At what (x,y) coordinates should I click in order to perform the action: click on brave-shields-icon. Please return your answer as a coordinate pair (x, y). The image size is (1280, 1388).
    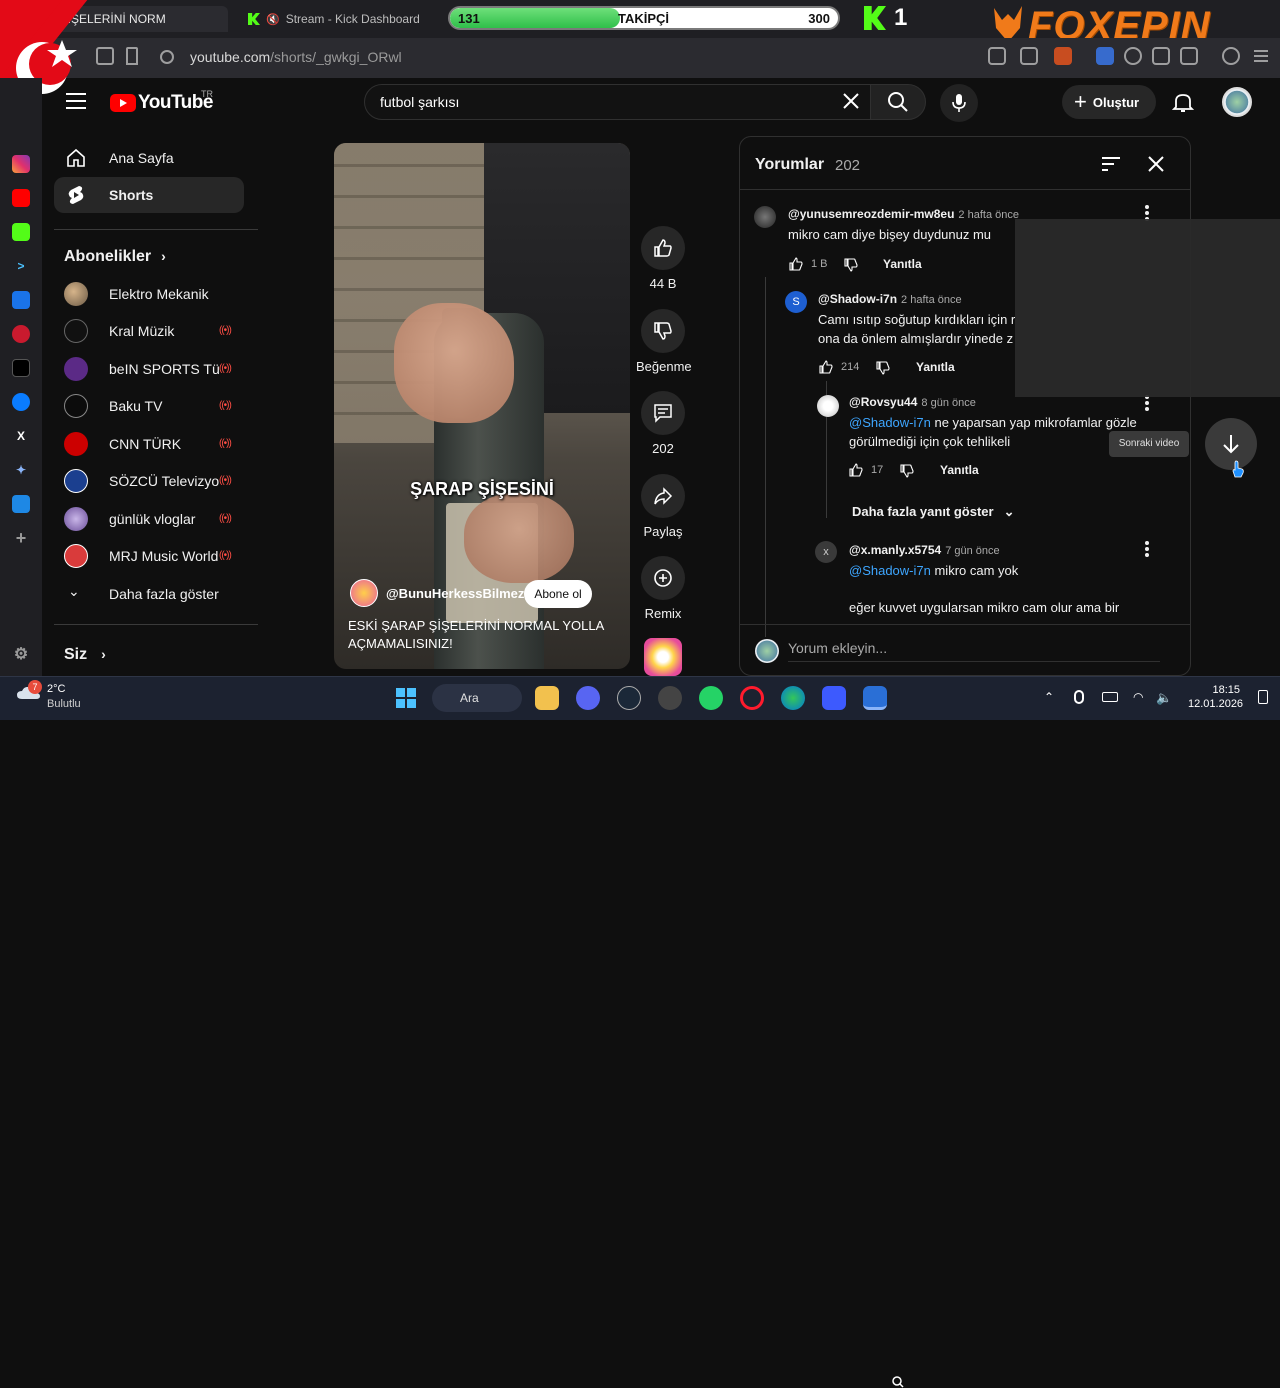
    Looking at the image, I should click on (1063, 56).